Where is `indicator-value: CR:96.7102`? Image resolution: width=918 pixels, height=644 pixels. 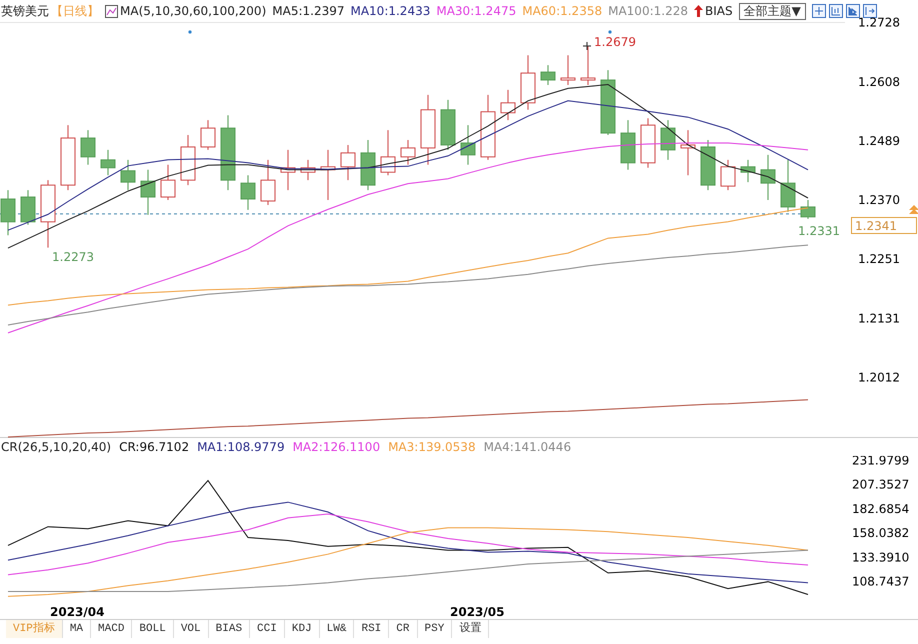
indicator-value: CR:96.7102 is located at coordinates (154, 447).